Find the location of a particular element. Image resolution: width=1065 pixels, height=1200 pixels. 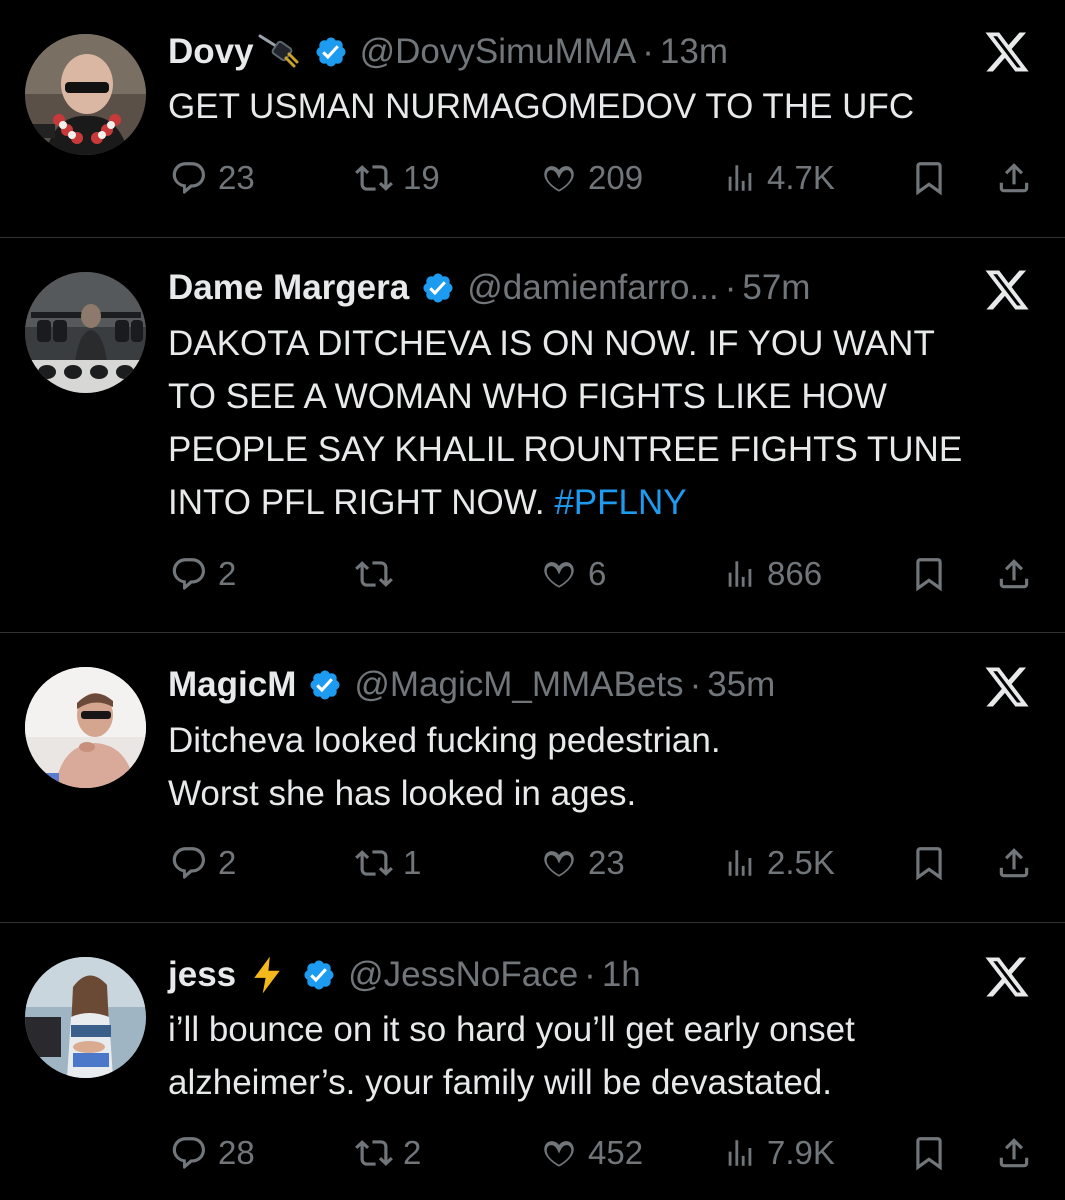

display-name: jess is located at coordinates (202, 975).